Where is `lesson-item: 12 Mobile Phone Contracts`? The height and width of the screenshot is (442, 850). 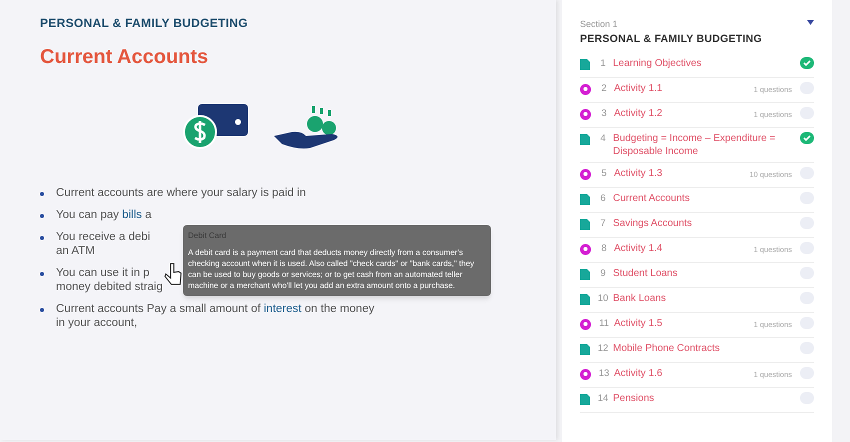
lesson-item: 12 Mobile Phone Contracts is located at coordinates (697, 351).